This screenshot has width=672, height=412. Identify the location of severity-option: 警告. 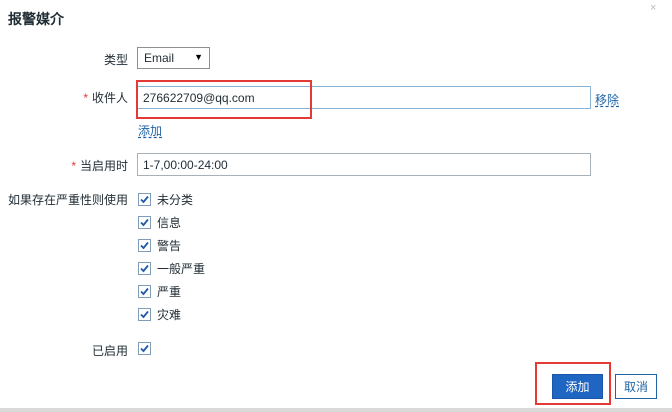
(159, 245).